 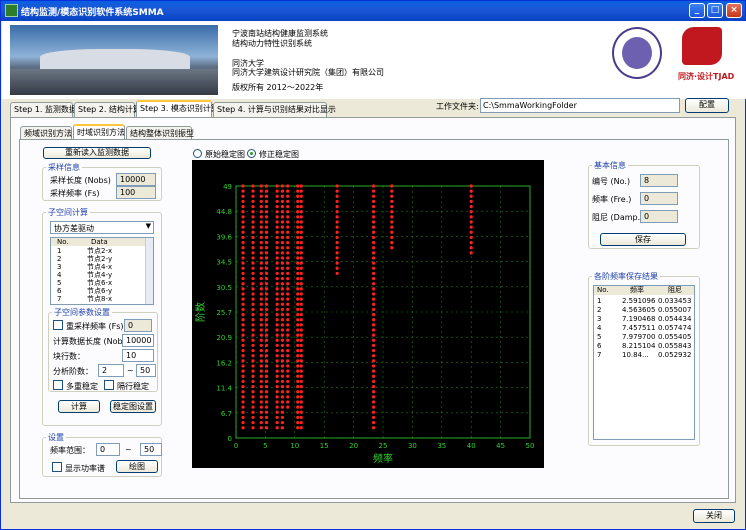 What do you see at coordinates (373, 11) in the screenshot?
I see `title-bar: 结构监测/模态识别软件系统SMMA _ □ ×` at bounding box center [373, 11].